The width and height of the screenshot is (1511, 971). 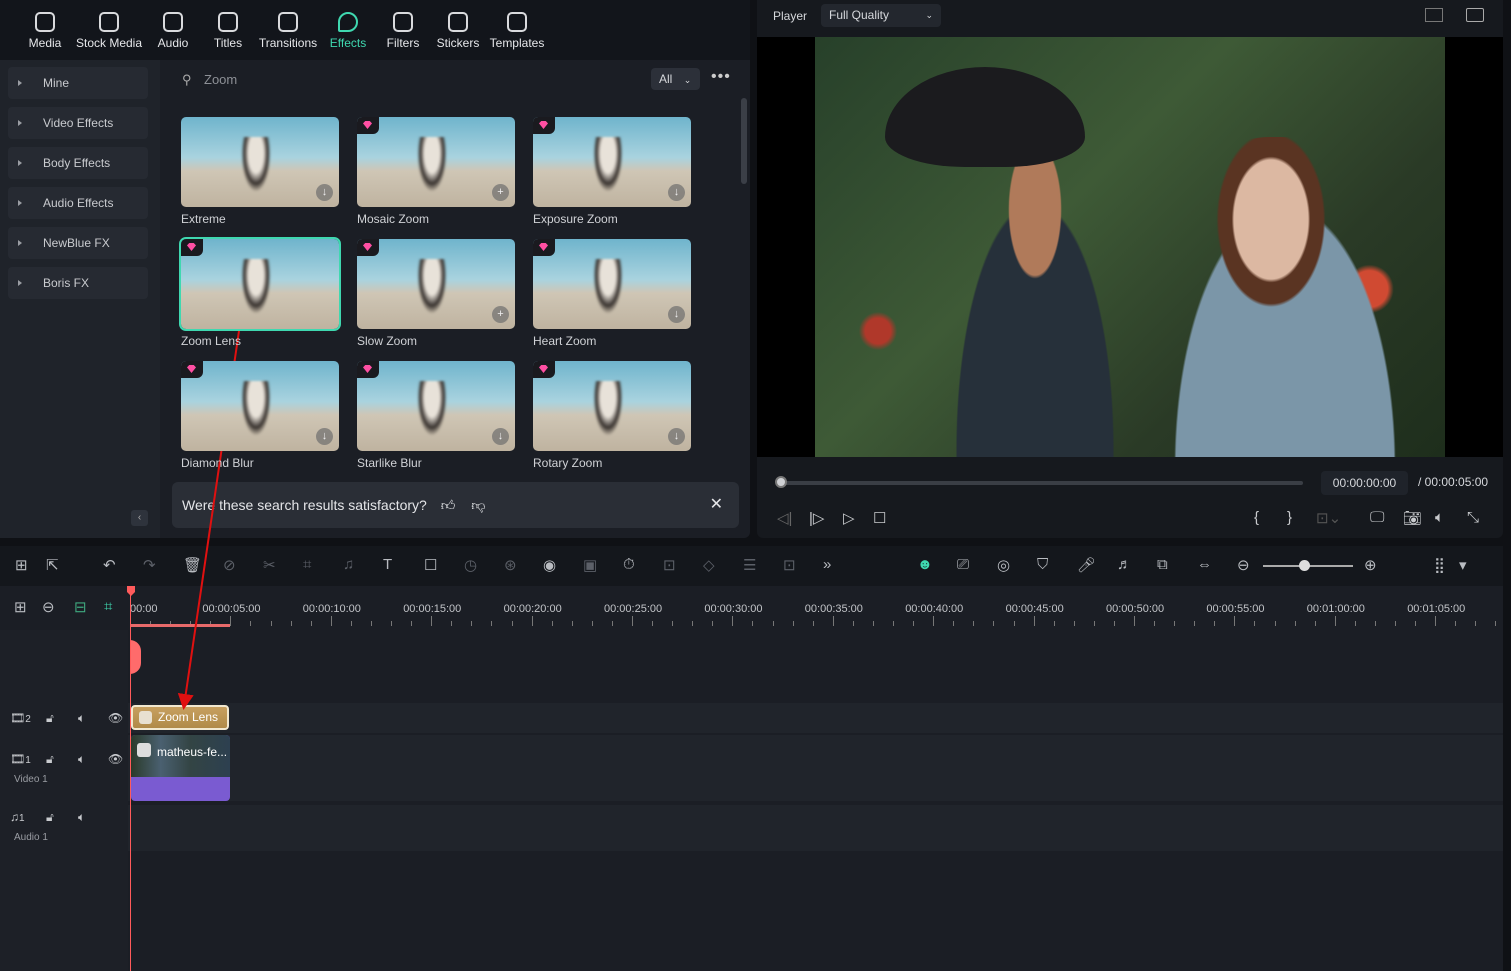 I want to click on display-settings-icon: 🖵︎, so click(x=1377, y=517).